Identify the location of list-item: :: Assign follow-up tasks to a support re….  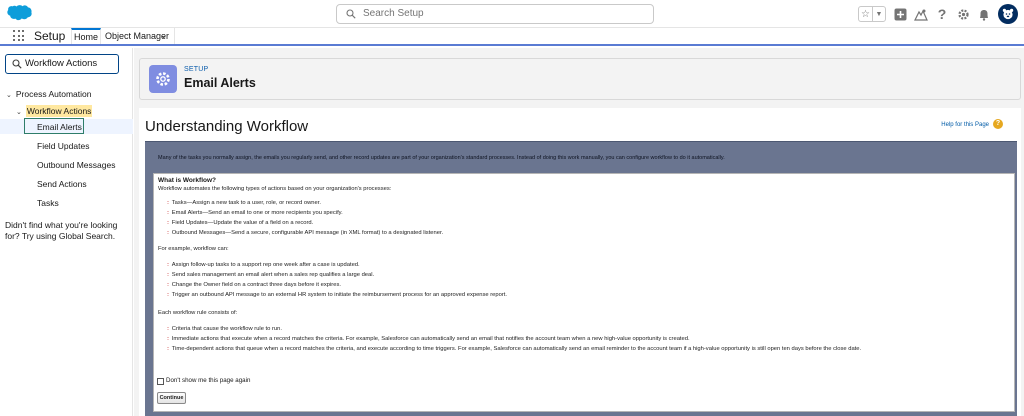
(263, 265).